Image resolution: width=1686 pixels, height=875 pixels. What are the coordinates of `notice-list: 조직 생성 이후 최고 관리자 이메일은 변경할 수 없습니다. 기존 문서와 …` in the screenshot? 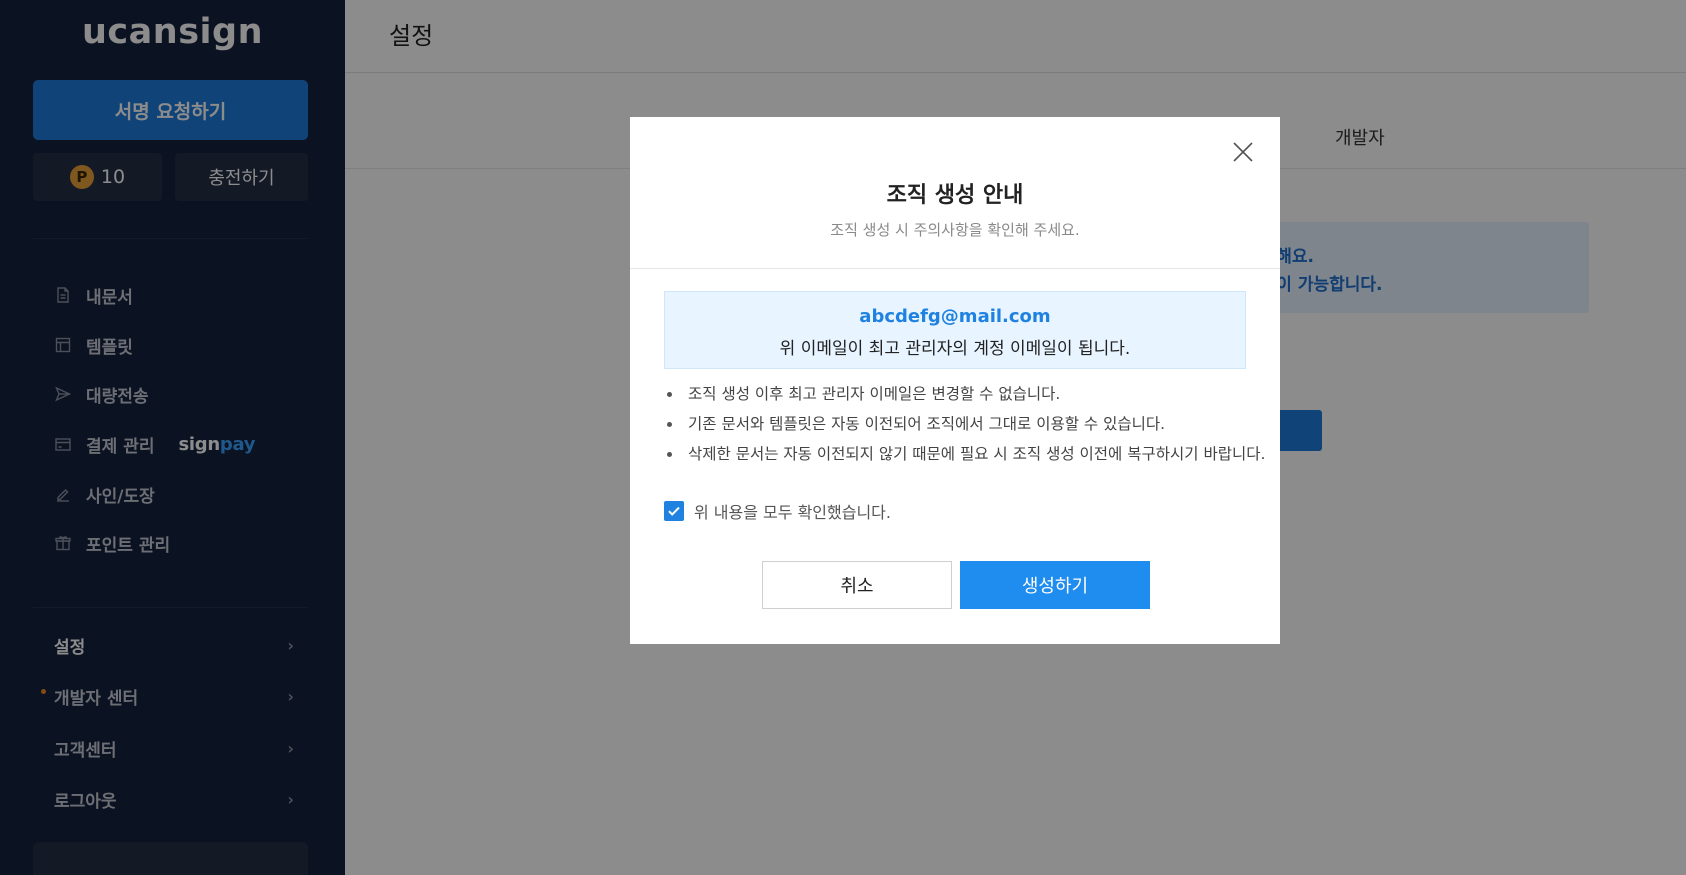 It's located at (964, 424).